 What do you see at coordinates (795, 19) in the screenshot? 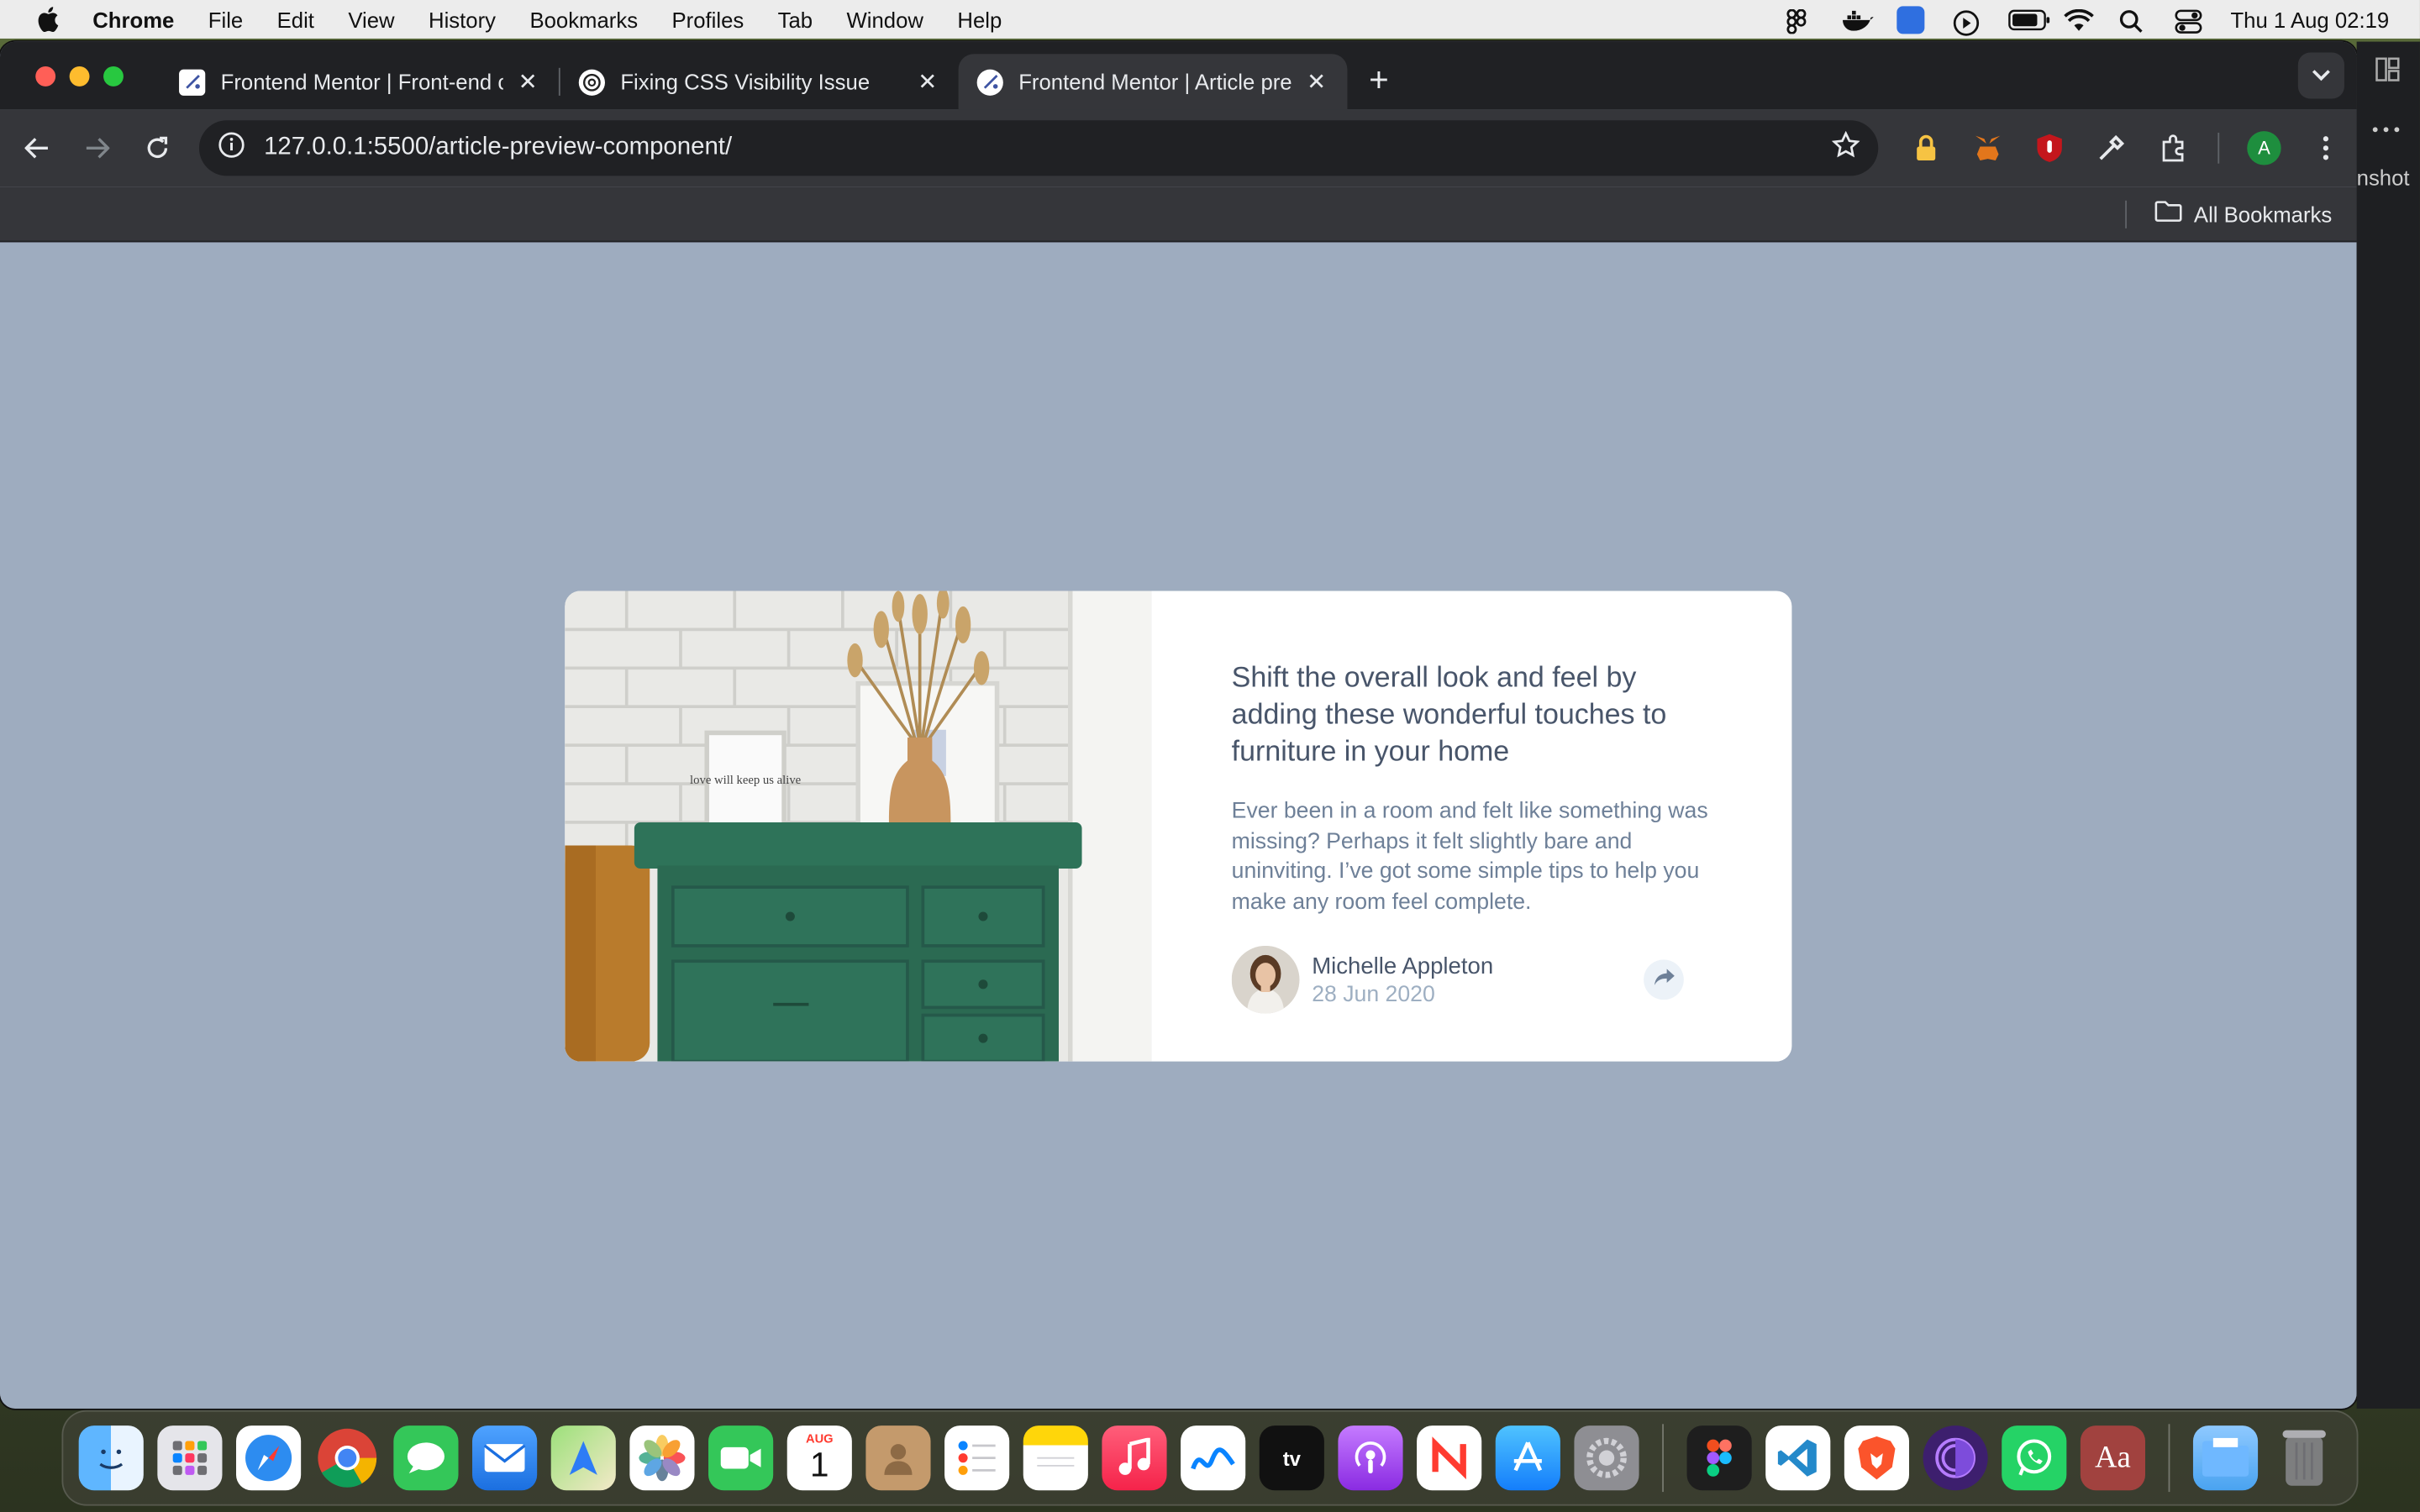
I see `menu-tab: Tab` at bounding box center [795, 19].